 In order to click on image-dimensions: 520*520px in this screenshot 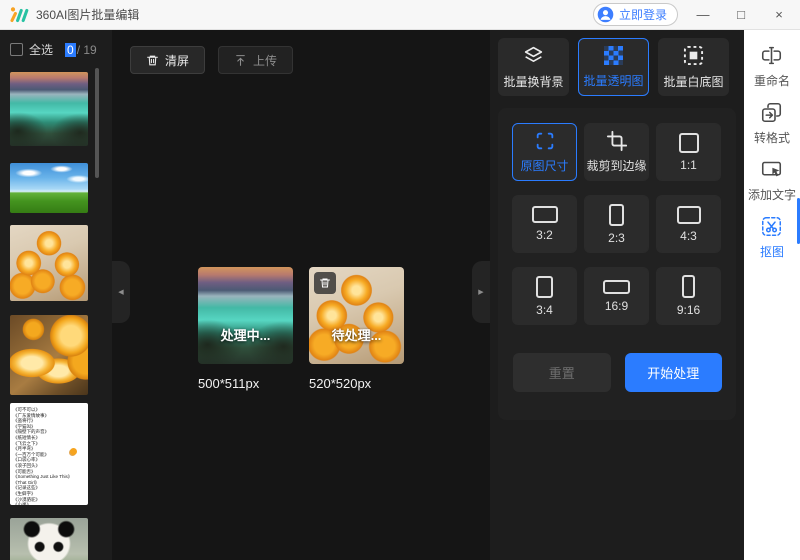, I will do `click(340, 383)`.